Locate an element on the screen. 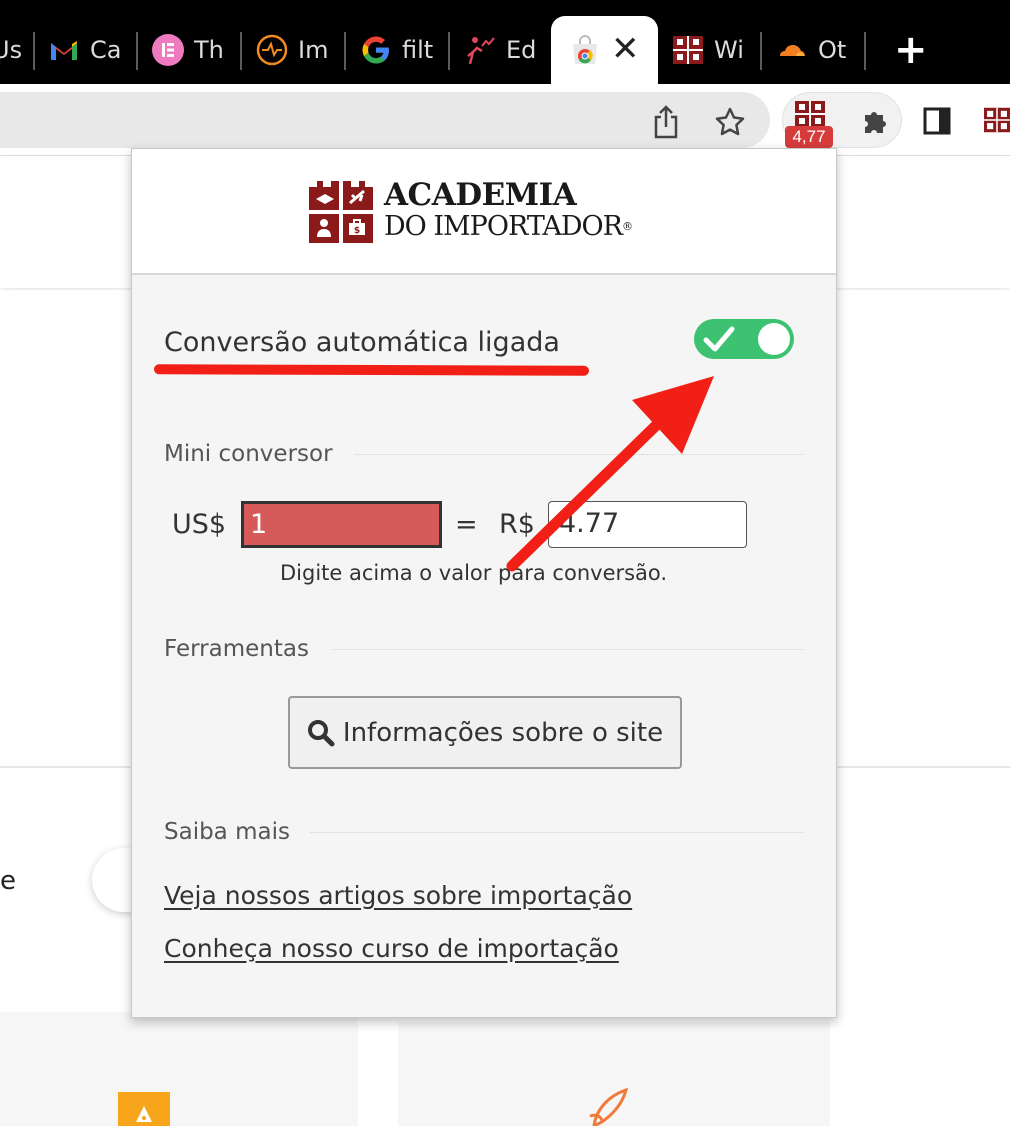  tab-1: Us is located at coordinates (12, 50).